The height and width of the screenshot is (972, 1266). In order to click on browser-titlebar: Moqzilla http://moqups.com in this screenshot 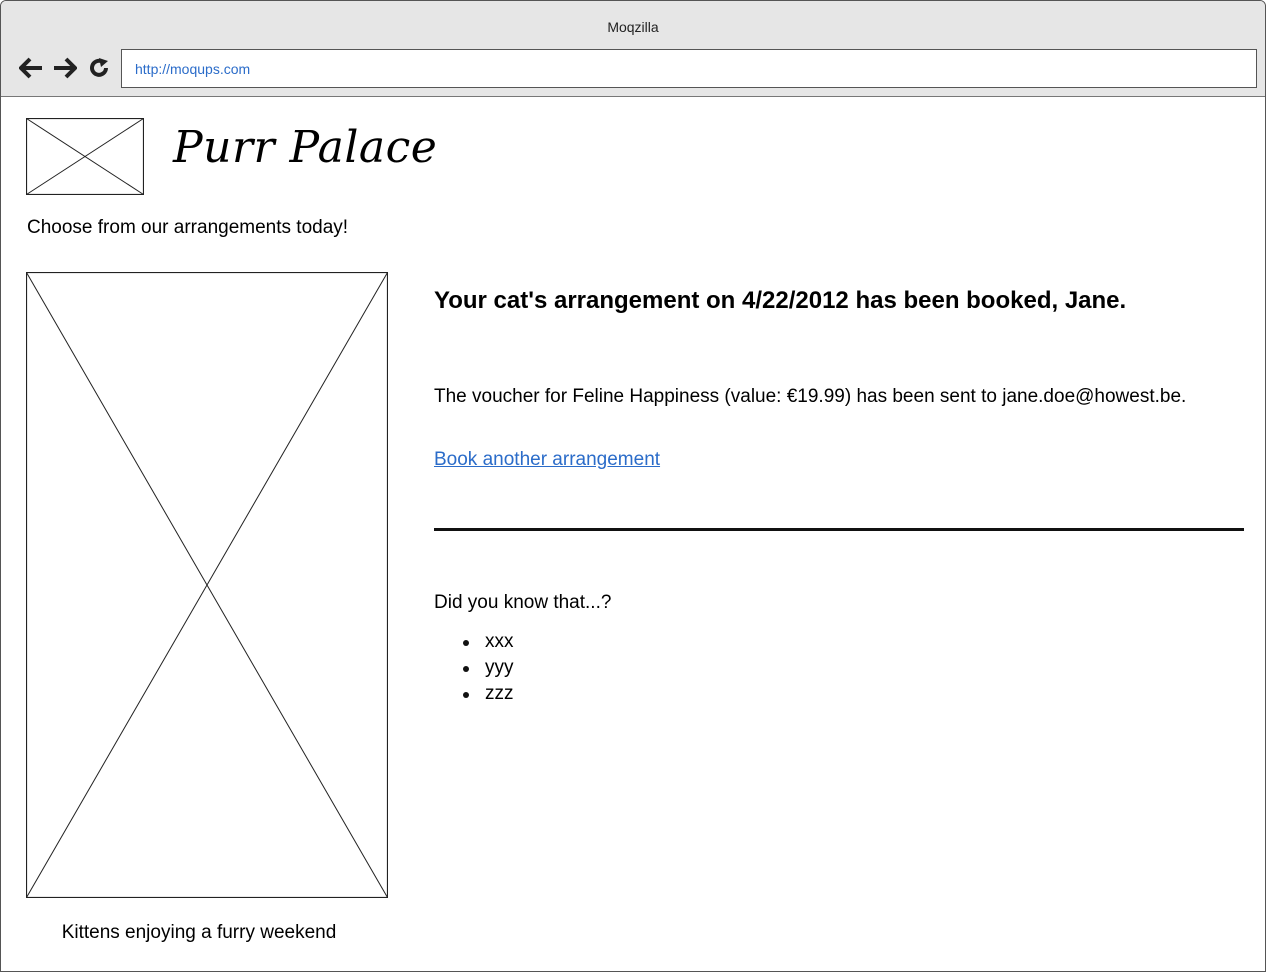, I will do `click(633, 49)`.